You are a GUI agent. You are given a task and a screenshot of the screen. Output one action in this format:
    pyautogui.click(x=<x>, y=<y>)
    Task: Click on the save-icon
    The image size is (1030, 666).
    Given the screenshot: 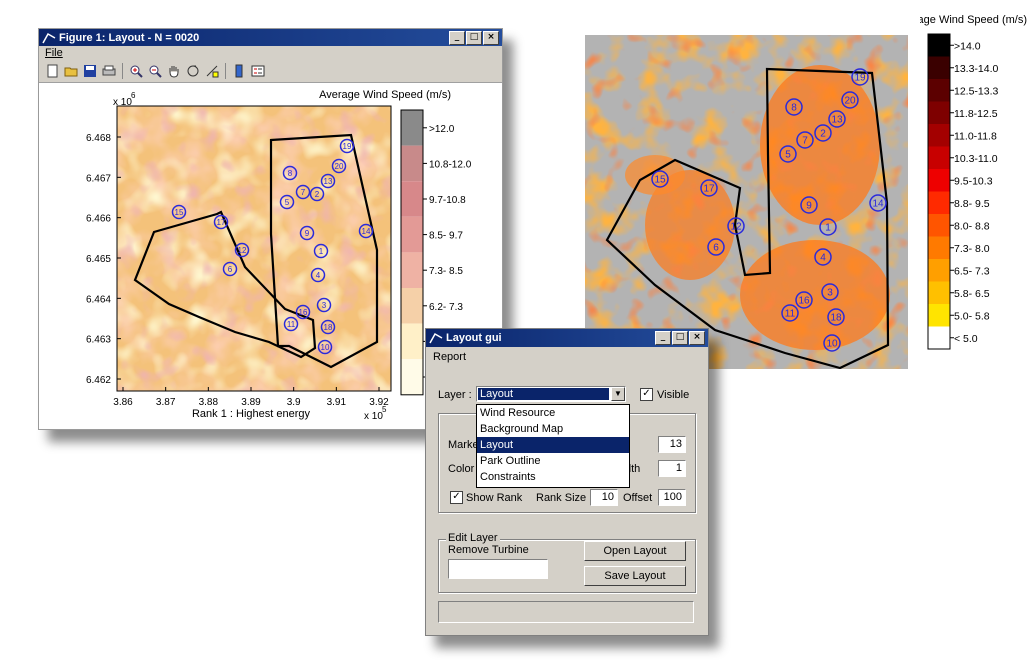 What is the action you would take?
    pyautogui.click(x=90, y=71)
    